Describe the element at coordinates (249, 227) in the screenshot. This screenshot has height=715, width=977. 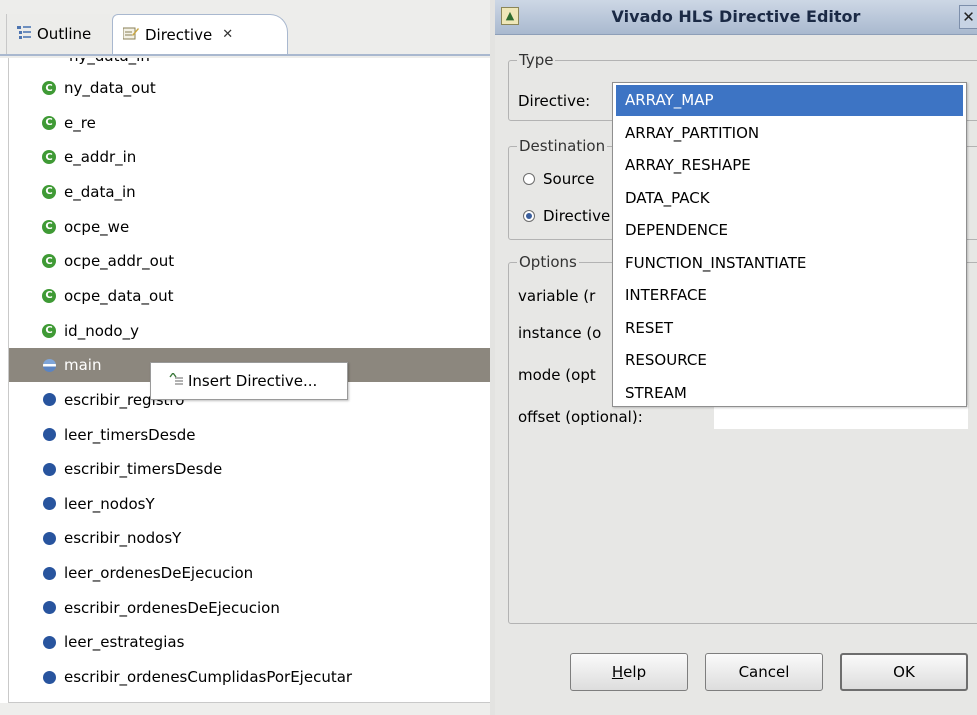
I see `tree-item-port: Cocpe_we` at that location.